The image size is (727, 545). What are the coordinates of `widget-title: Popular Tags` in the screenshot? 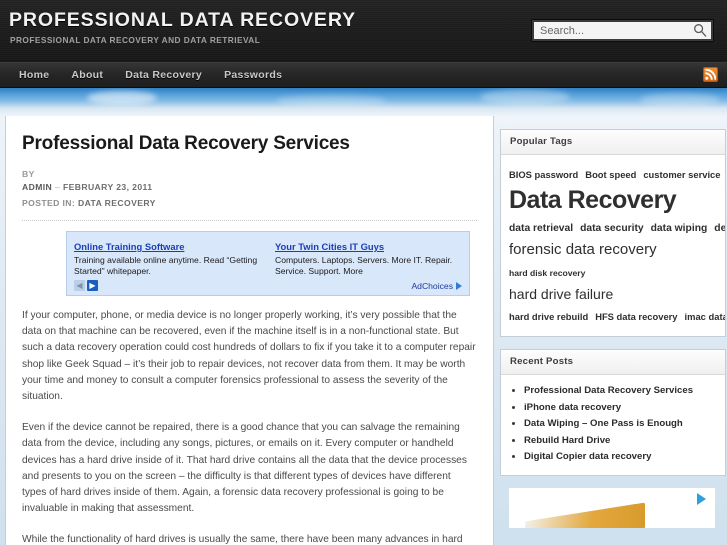 It's located at (613, 142).